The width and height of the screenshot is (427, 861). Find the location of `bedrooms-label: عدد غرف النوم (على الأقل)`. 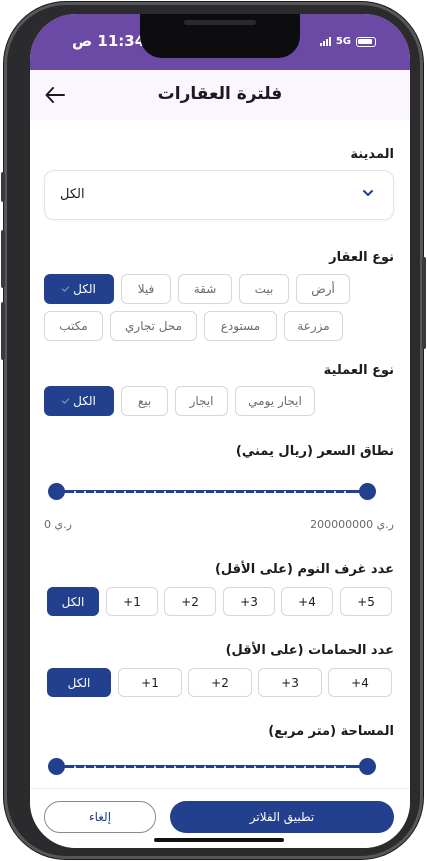

bedrooms-label: عدد غرف النوم (على الأقل) is located at coordinates (304, 569).